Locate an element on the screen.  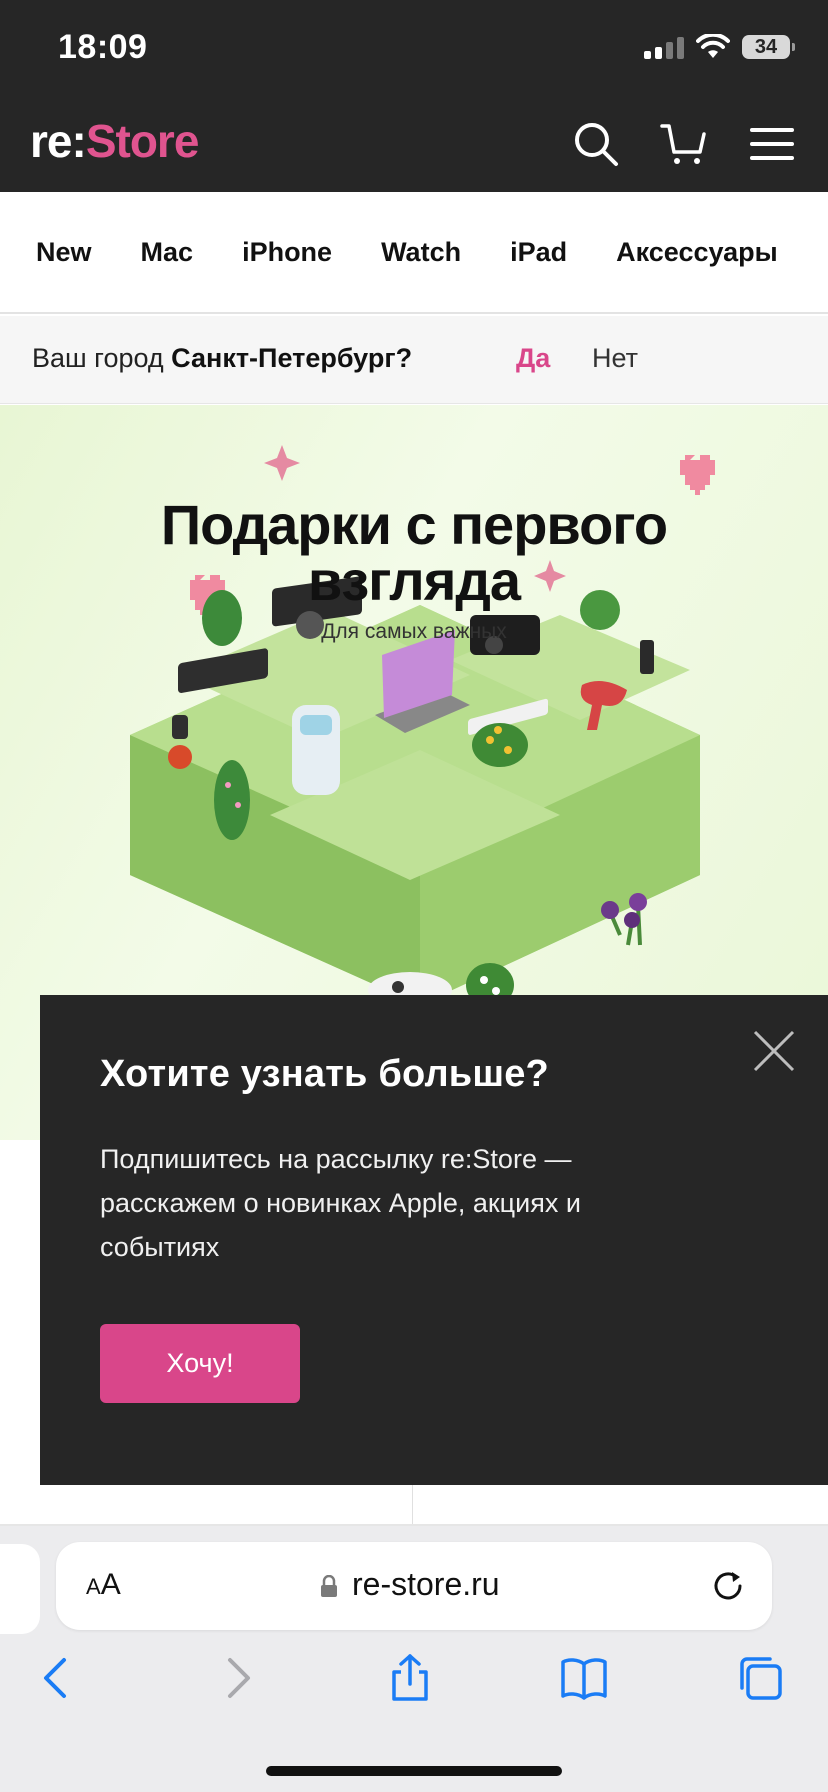
back-icon is located at coordinates (58, 1678).